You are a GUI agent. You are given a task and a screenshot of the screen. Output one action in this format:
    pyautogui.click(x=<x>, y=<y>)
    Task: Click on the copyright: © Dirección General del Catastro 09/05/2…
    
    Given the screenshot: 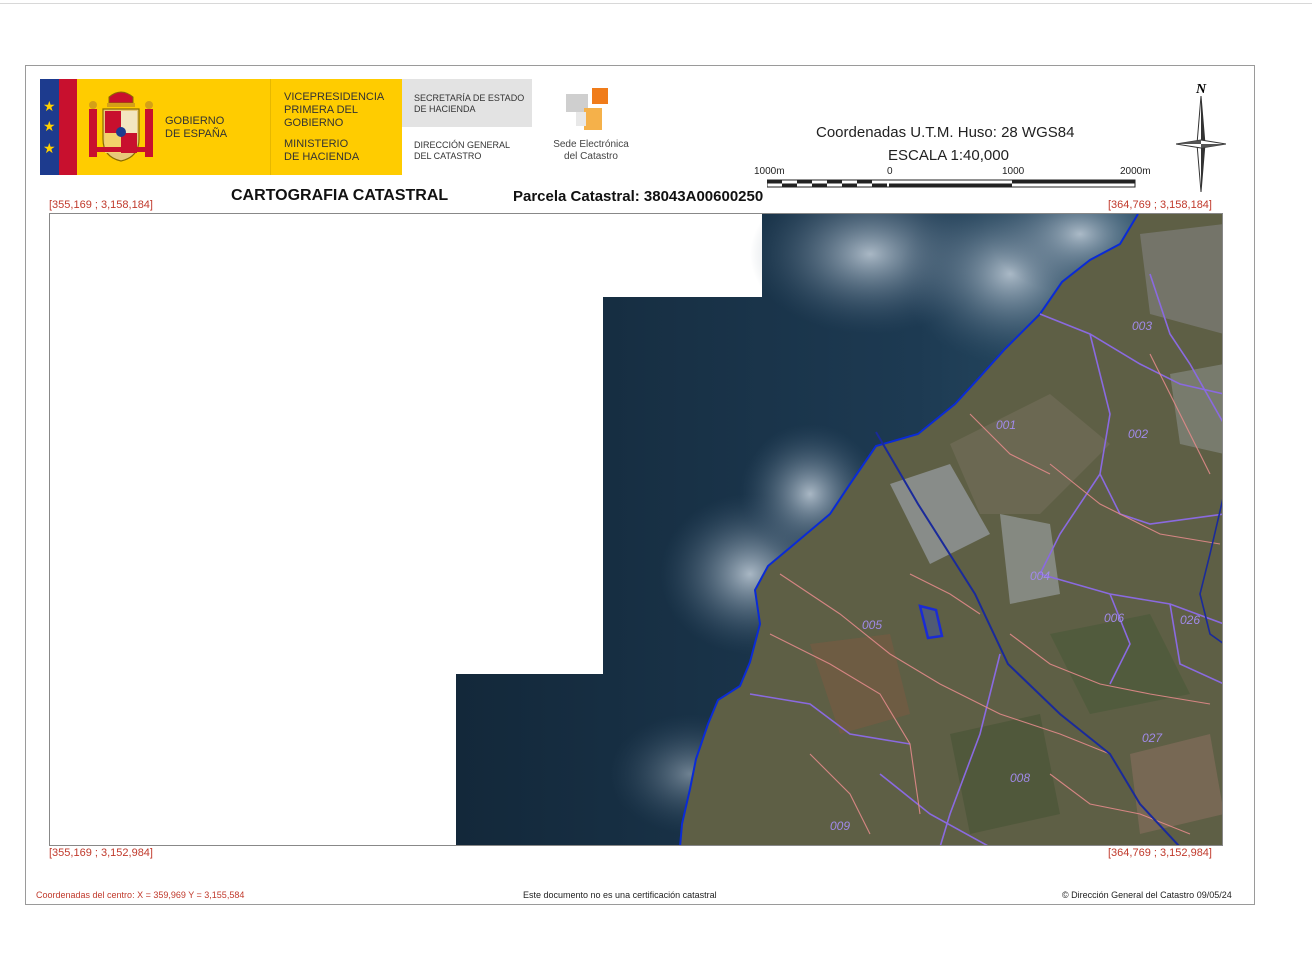 What is the action you would take?
    pyautogui.click(x=1147, y=895)
    